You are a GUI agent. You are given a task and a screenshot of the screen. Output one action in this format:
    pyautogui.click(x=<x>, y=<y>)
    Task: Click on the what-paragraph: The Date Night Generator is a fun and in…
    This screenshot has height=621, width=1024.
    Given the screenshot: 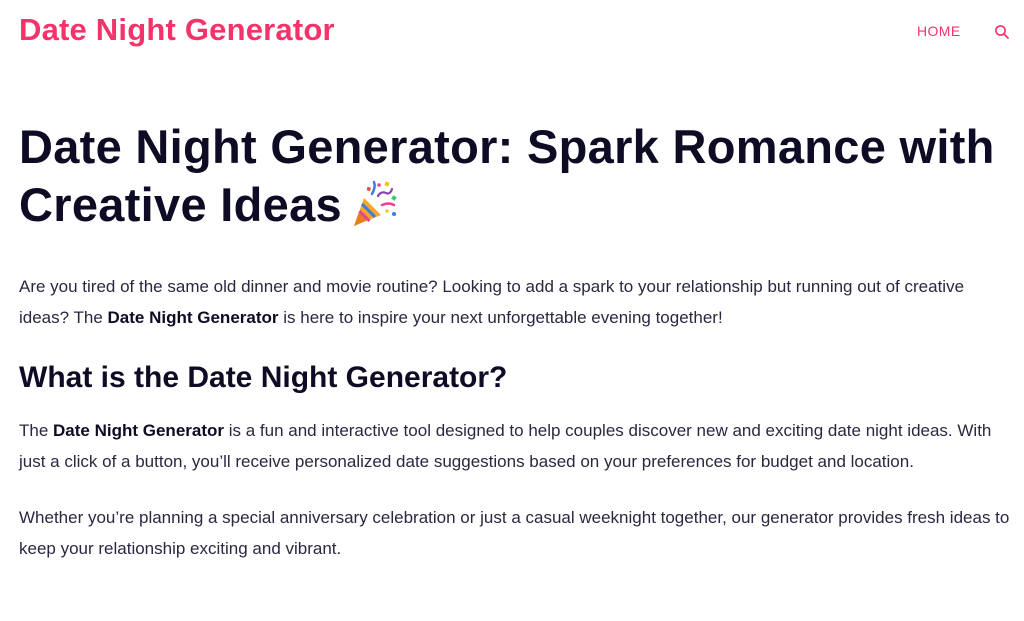 What is the action you would take?
    pyautogui.click(x=517, y=446)
    